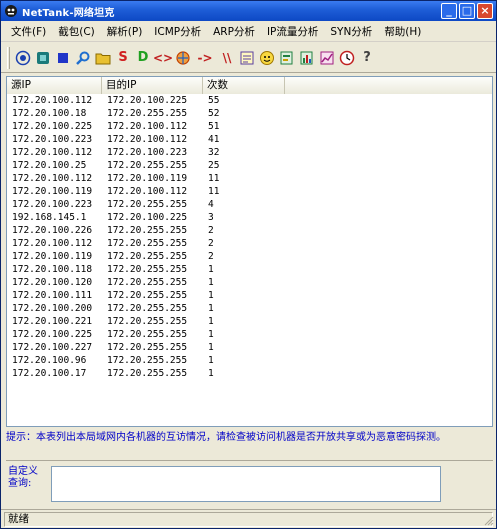  What do you see at coordinates (249, 113) in the screenshot?
I see `table-row: 172.20.100.18 172.20.255.255 52` at bounding box center [249, 113].